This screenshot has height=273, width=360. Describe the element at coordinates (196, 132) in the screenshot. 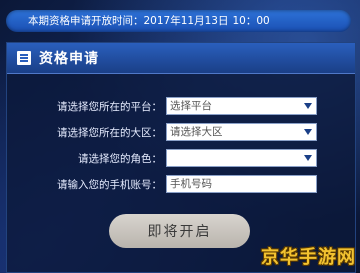

I see `region-select-value: 请选择大区` at that location.